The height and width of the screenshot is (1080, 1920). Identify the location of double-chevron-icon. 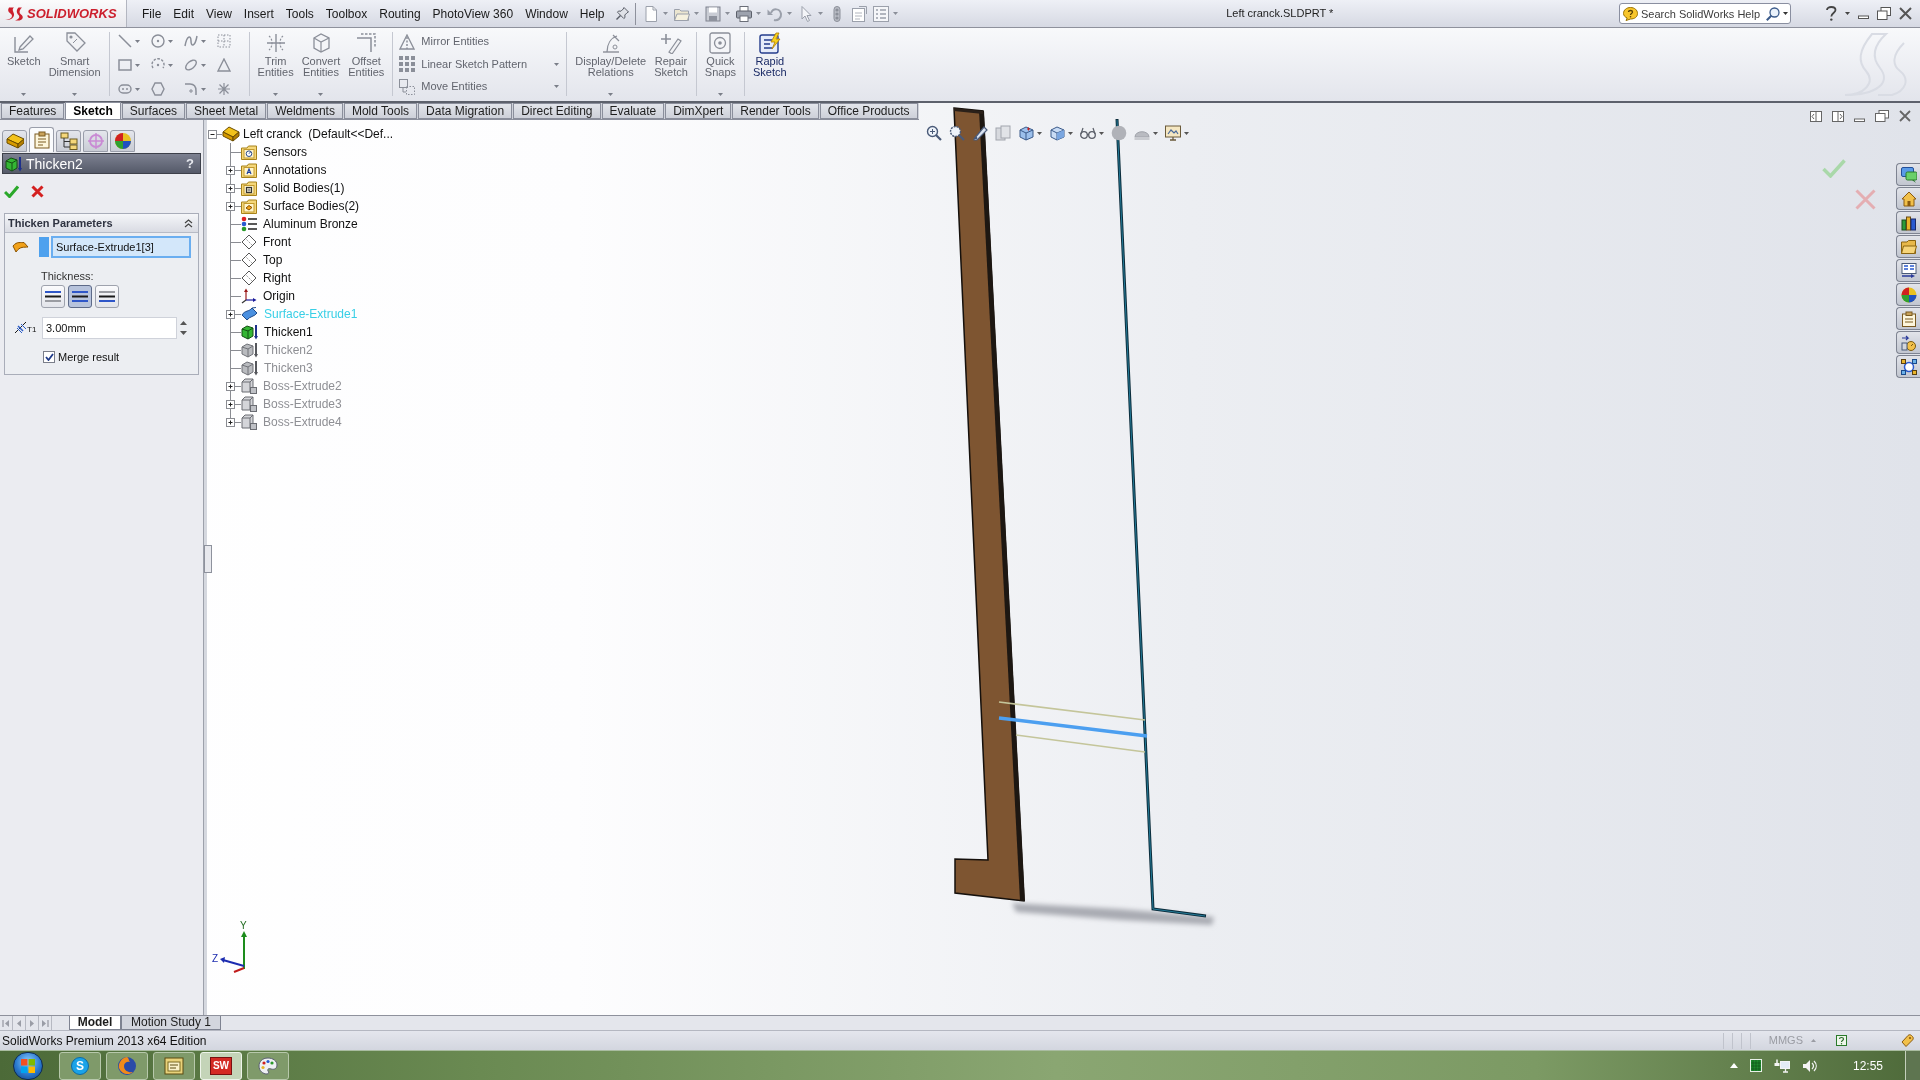
(188, 223).